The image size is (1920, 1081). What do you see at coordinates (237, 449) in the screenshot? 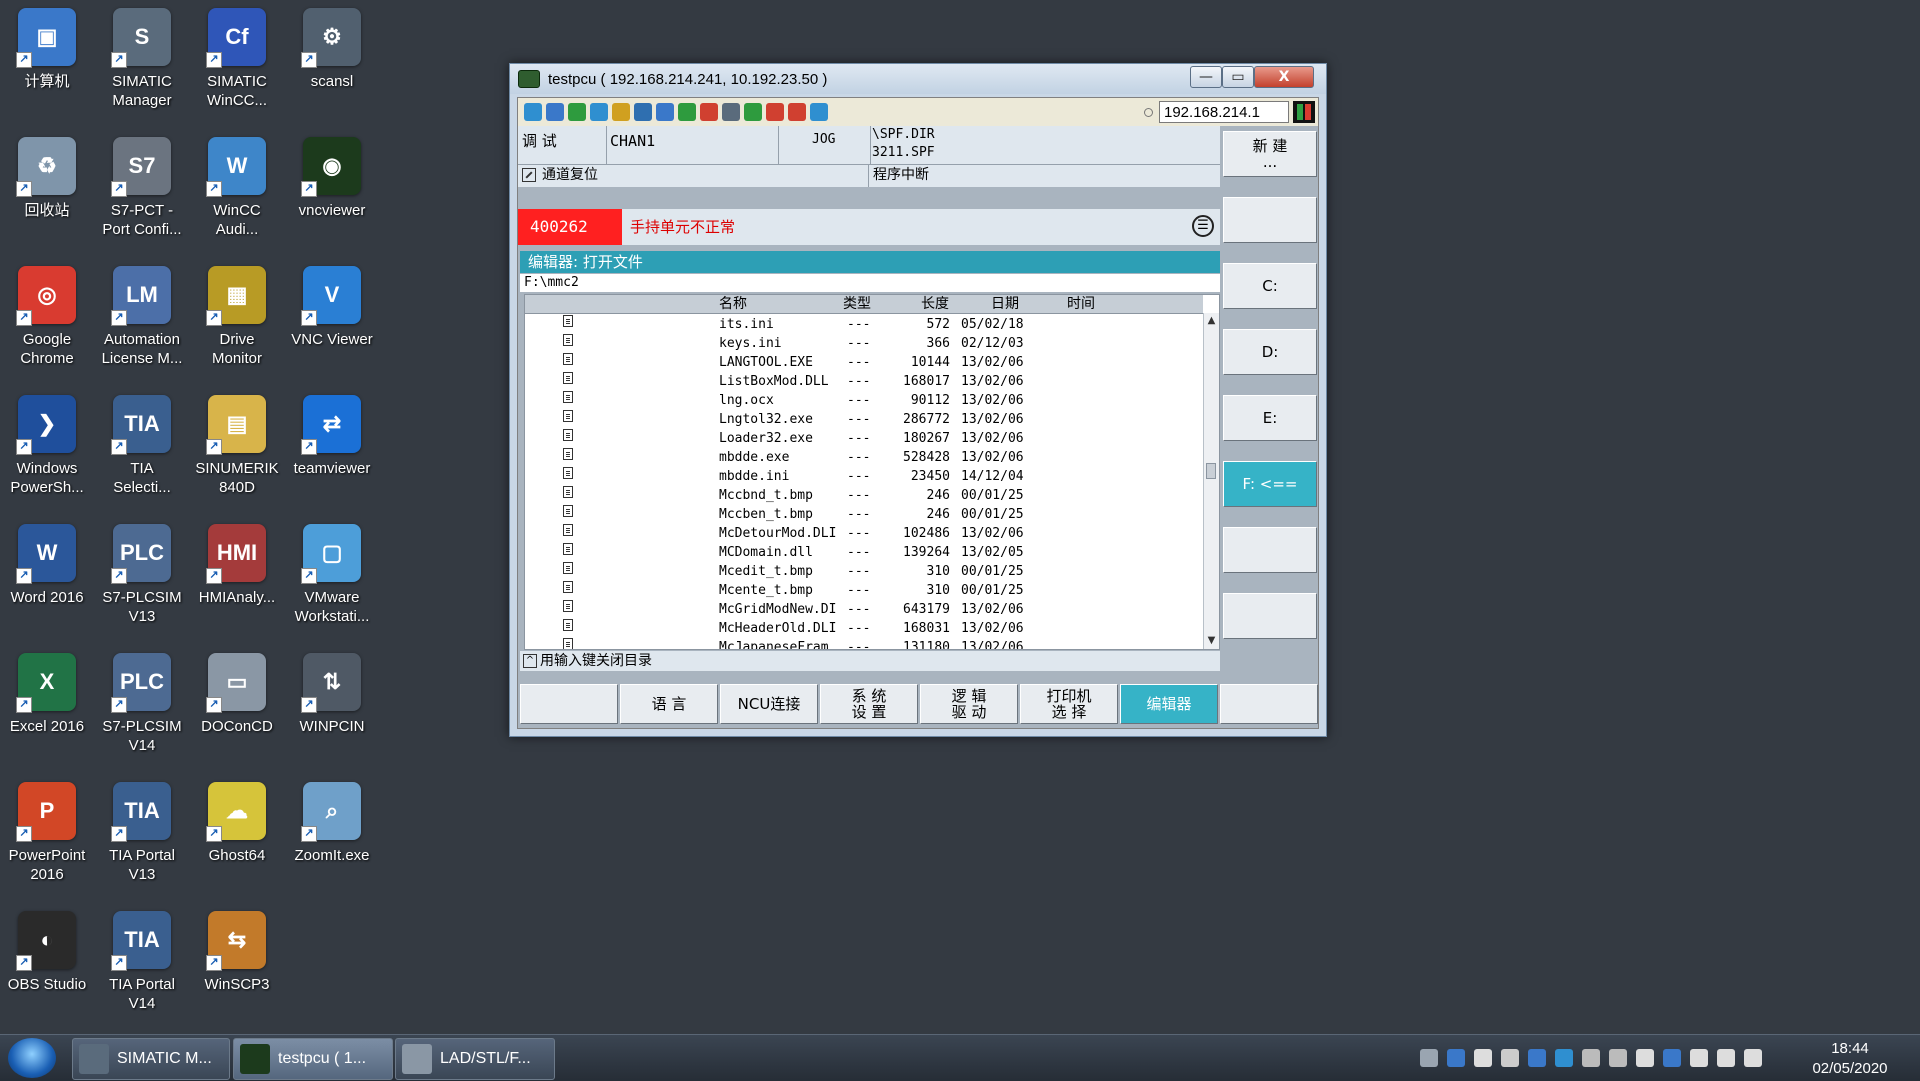
I see `desktop-icon: ▤ ↗ SINUMERIK 840D` at bounding box center [237, 449].